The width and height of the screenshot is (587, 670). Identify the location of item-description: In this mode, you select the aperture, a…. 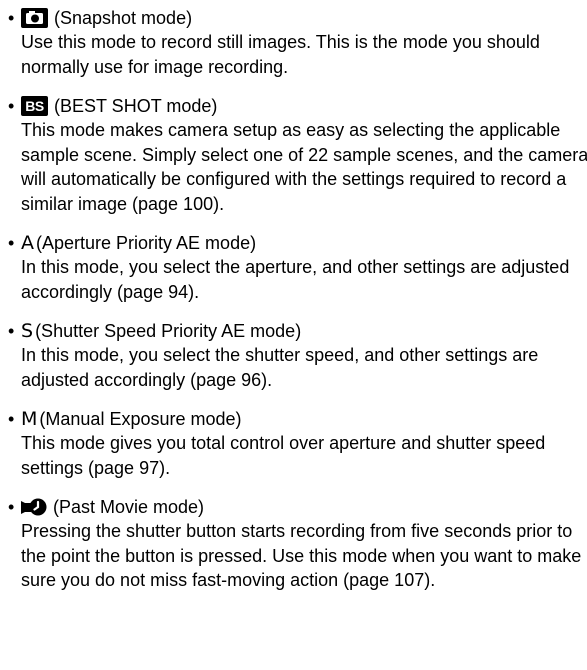
(295, 279).